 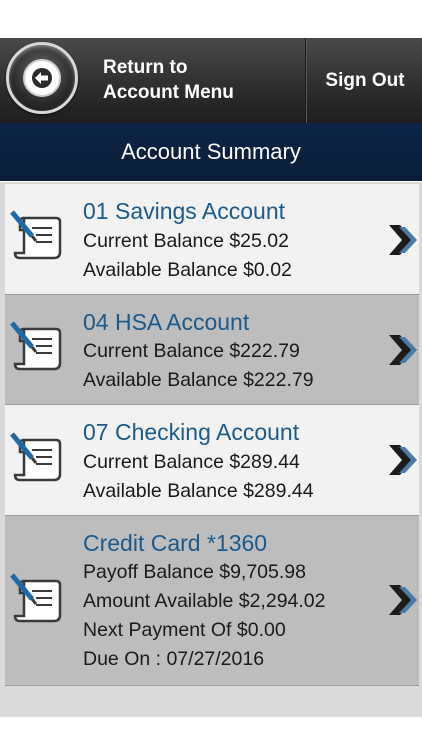 I want to click on account-name: 01 Savings Account, so click(x=184, y=211).